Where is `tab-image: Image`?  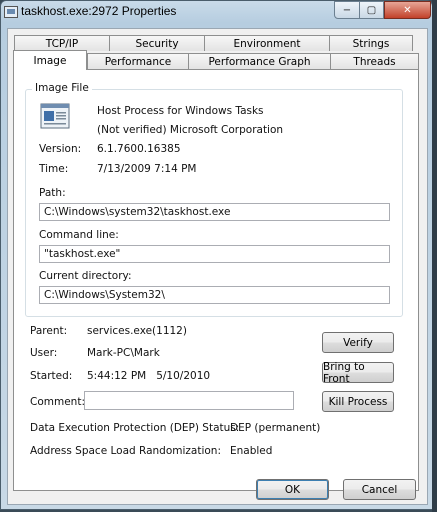 tab-image: Image is located at coordinates (50, 60).